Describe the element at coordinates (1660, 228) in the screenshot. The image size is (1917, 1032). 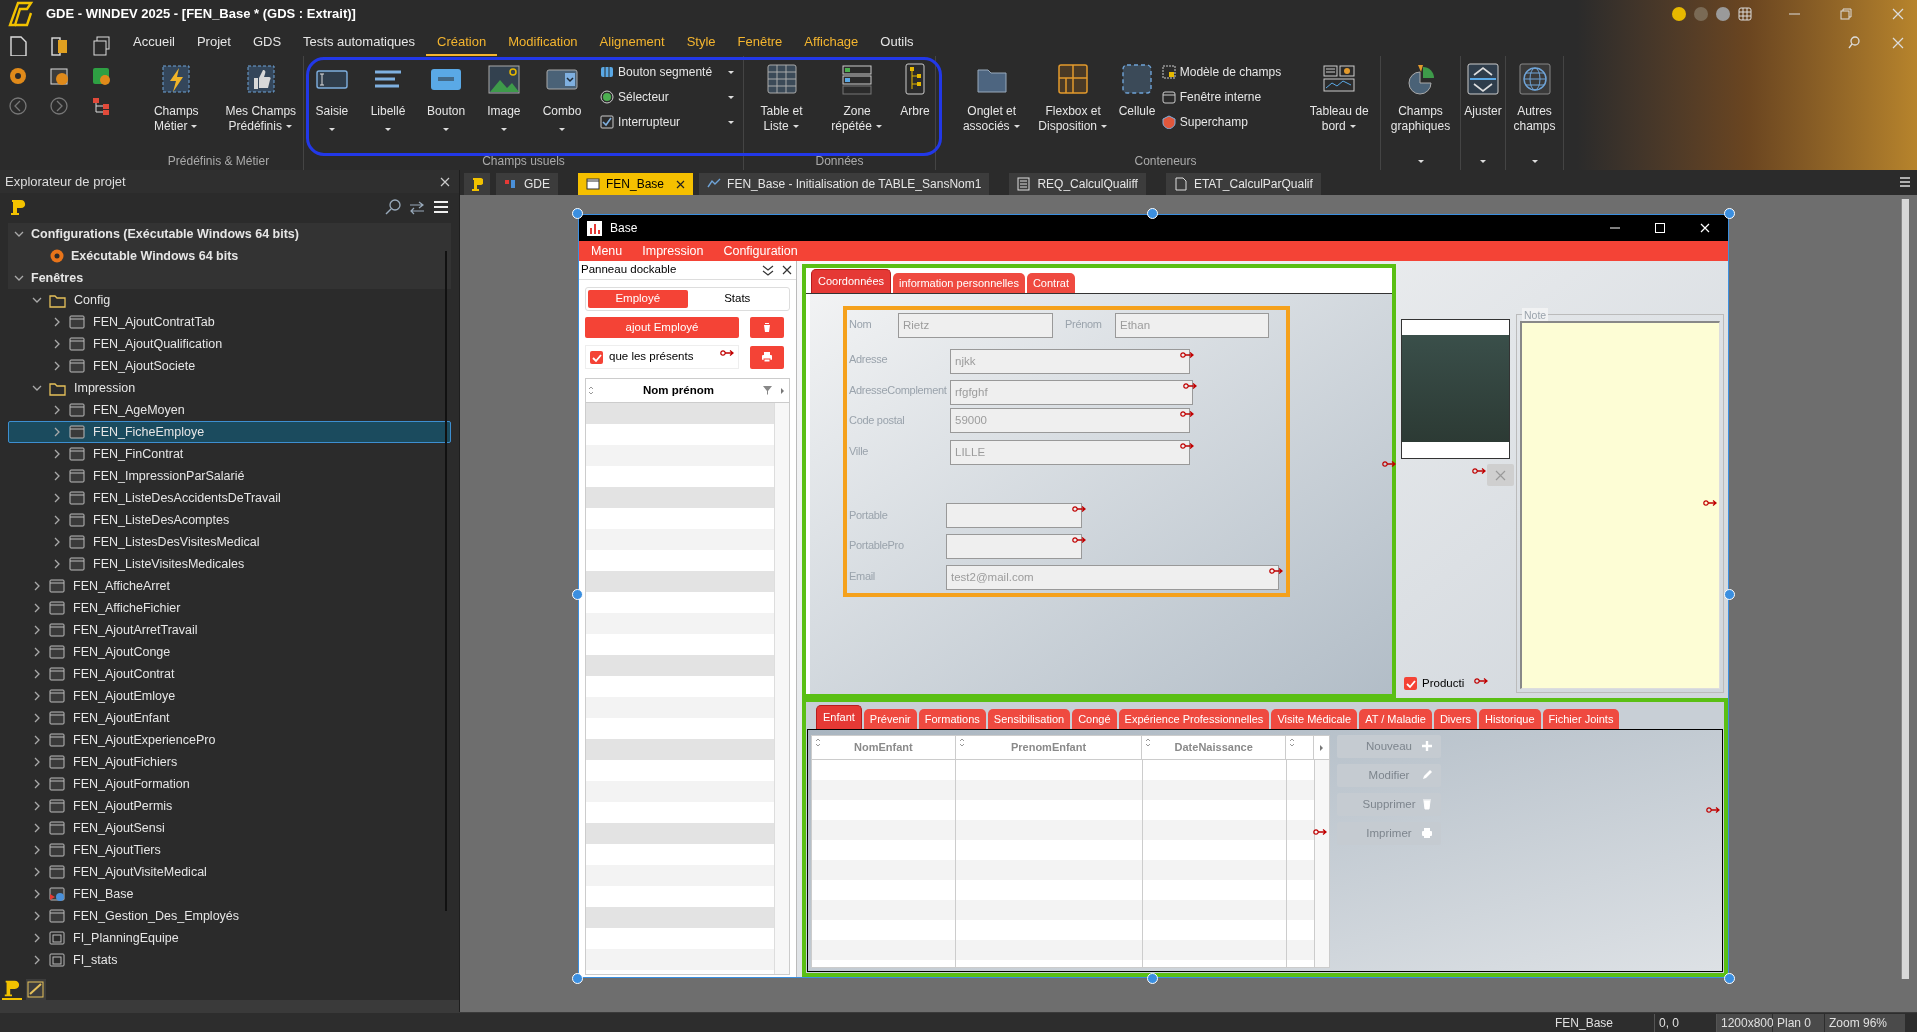
I see `maximize-icon` at that location.